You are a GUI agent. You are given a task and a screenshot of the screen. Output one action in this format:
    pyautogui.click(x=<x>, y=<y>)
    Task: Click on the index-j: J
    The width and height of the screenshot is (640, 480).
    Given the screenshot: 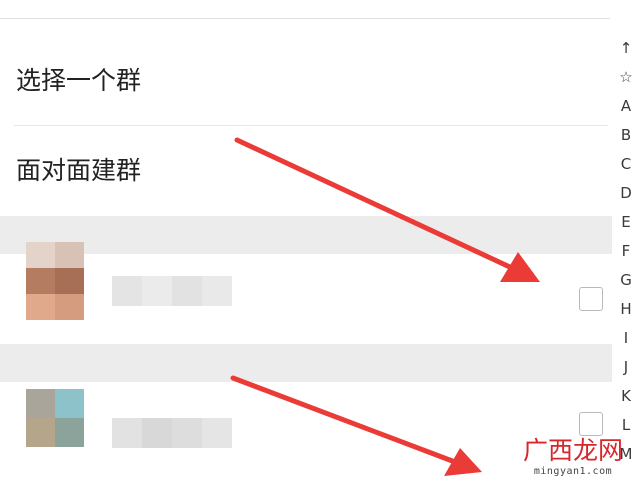 What is the action you would take?
    pyautogui.click(x=626, y=367)
    